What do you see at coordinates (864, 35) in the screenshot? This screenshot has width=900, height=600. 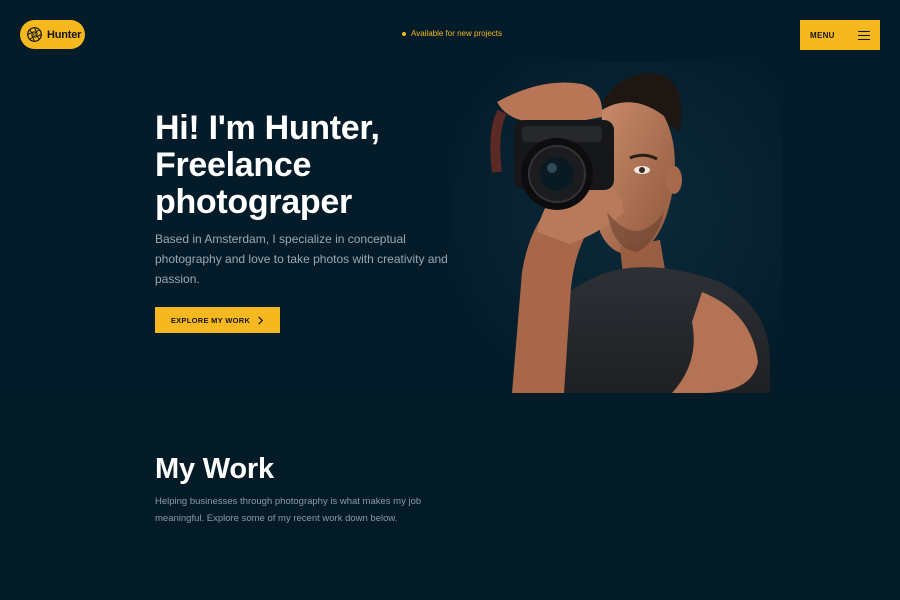 I see `hamburger-icon` at bounding box center [864, 35].